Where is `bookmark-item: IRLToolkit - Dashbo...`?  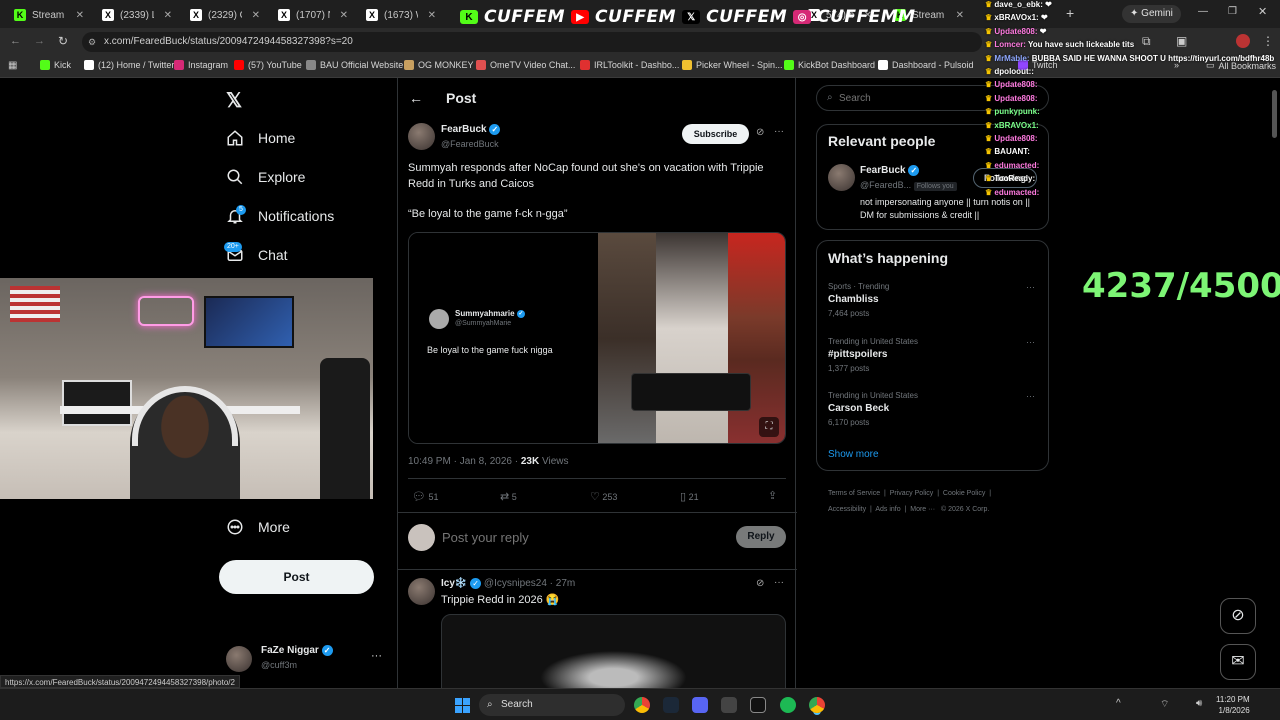 bookmark-item: IRLToolkit - Dashbo... is located at coordinates (629, 65).